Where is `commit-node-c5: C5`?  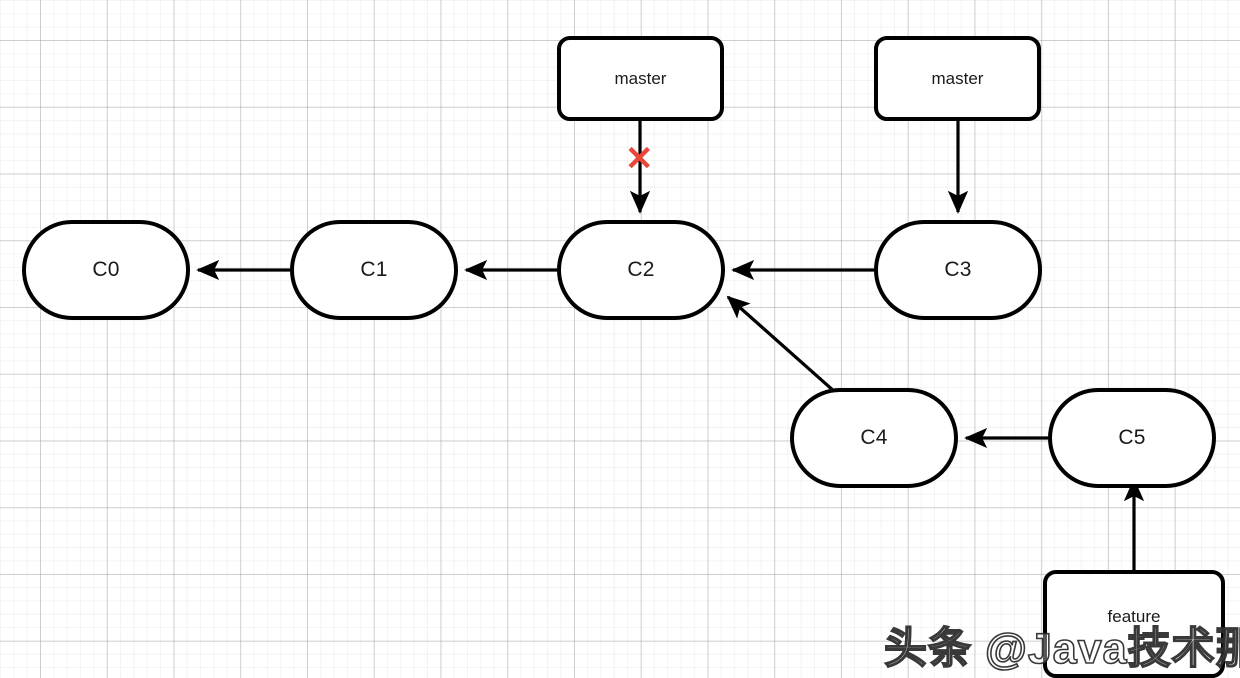
commit-node-c5: C5 is located at coordinates (1132, 438).